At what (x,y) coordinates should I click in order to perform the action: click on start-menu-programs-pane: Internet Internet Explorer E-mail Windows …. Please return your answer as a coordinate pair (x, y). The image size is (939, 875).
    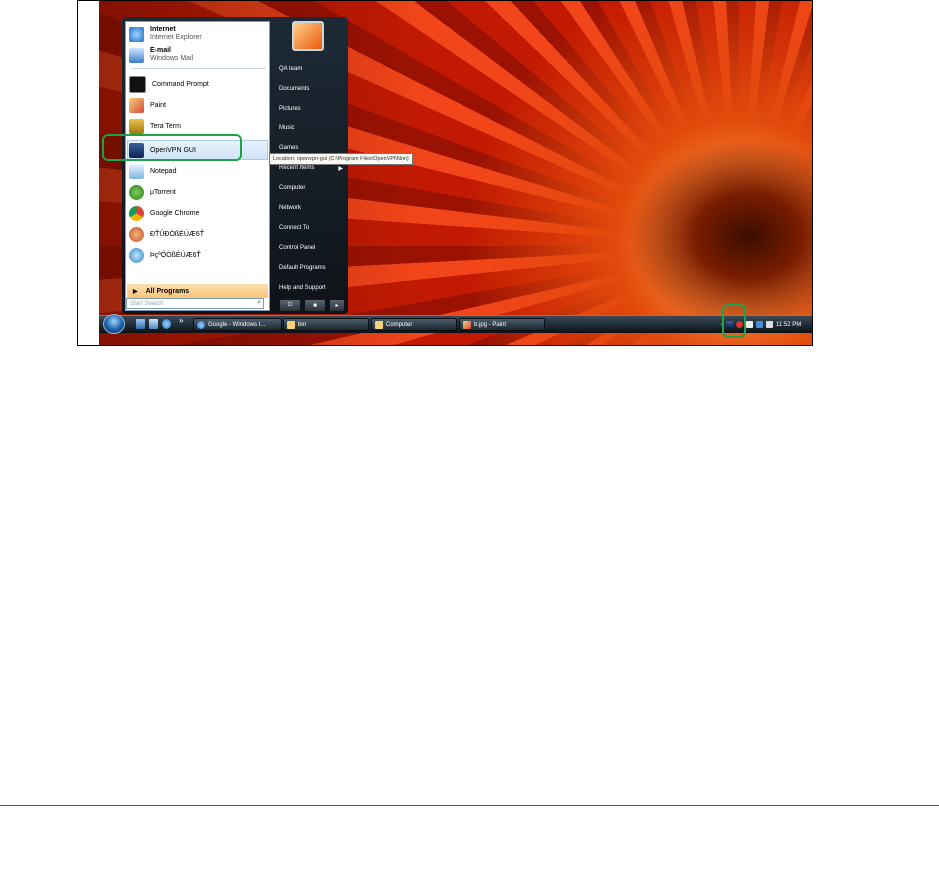
    Looking at the image, I should click on (197, 166).